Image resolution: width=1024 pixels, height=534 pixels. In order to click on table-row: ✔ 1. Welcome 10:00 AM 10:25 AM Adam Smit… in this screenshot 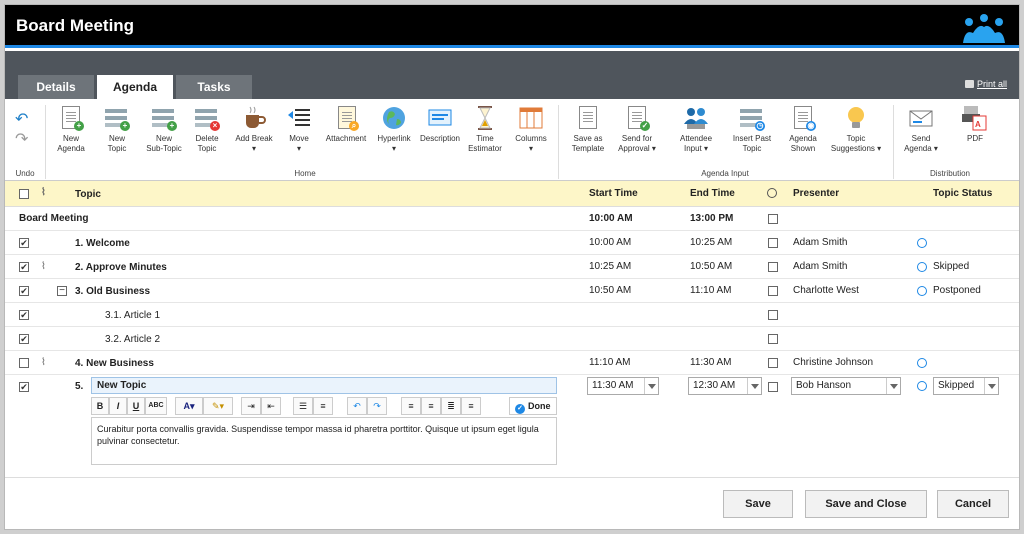, I will do `click(512, 243)`.